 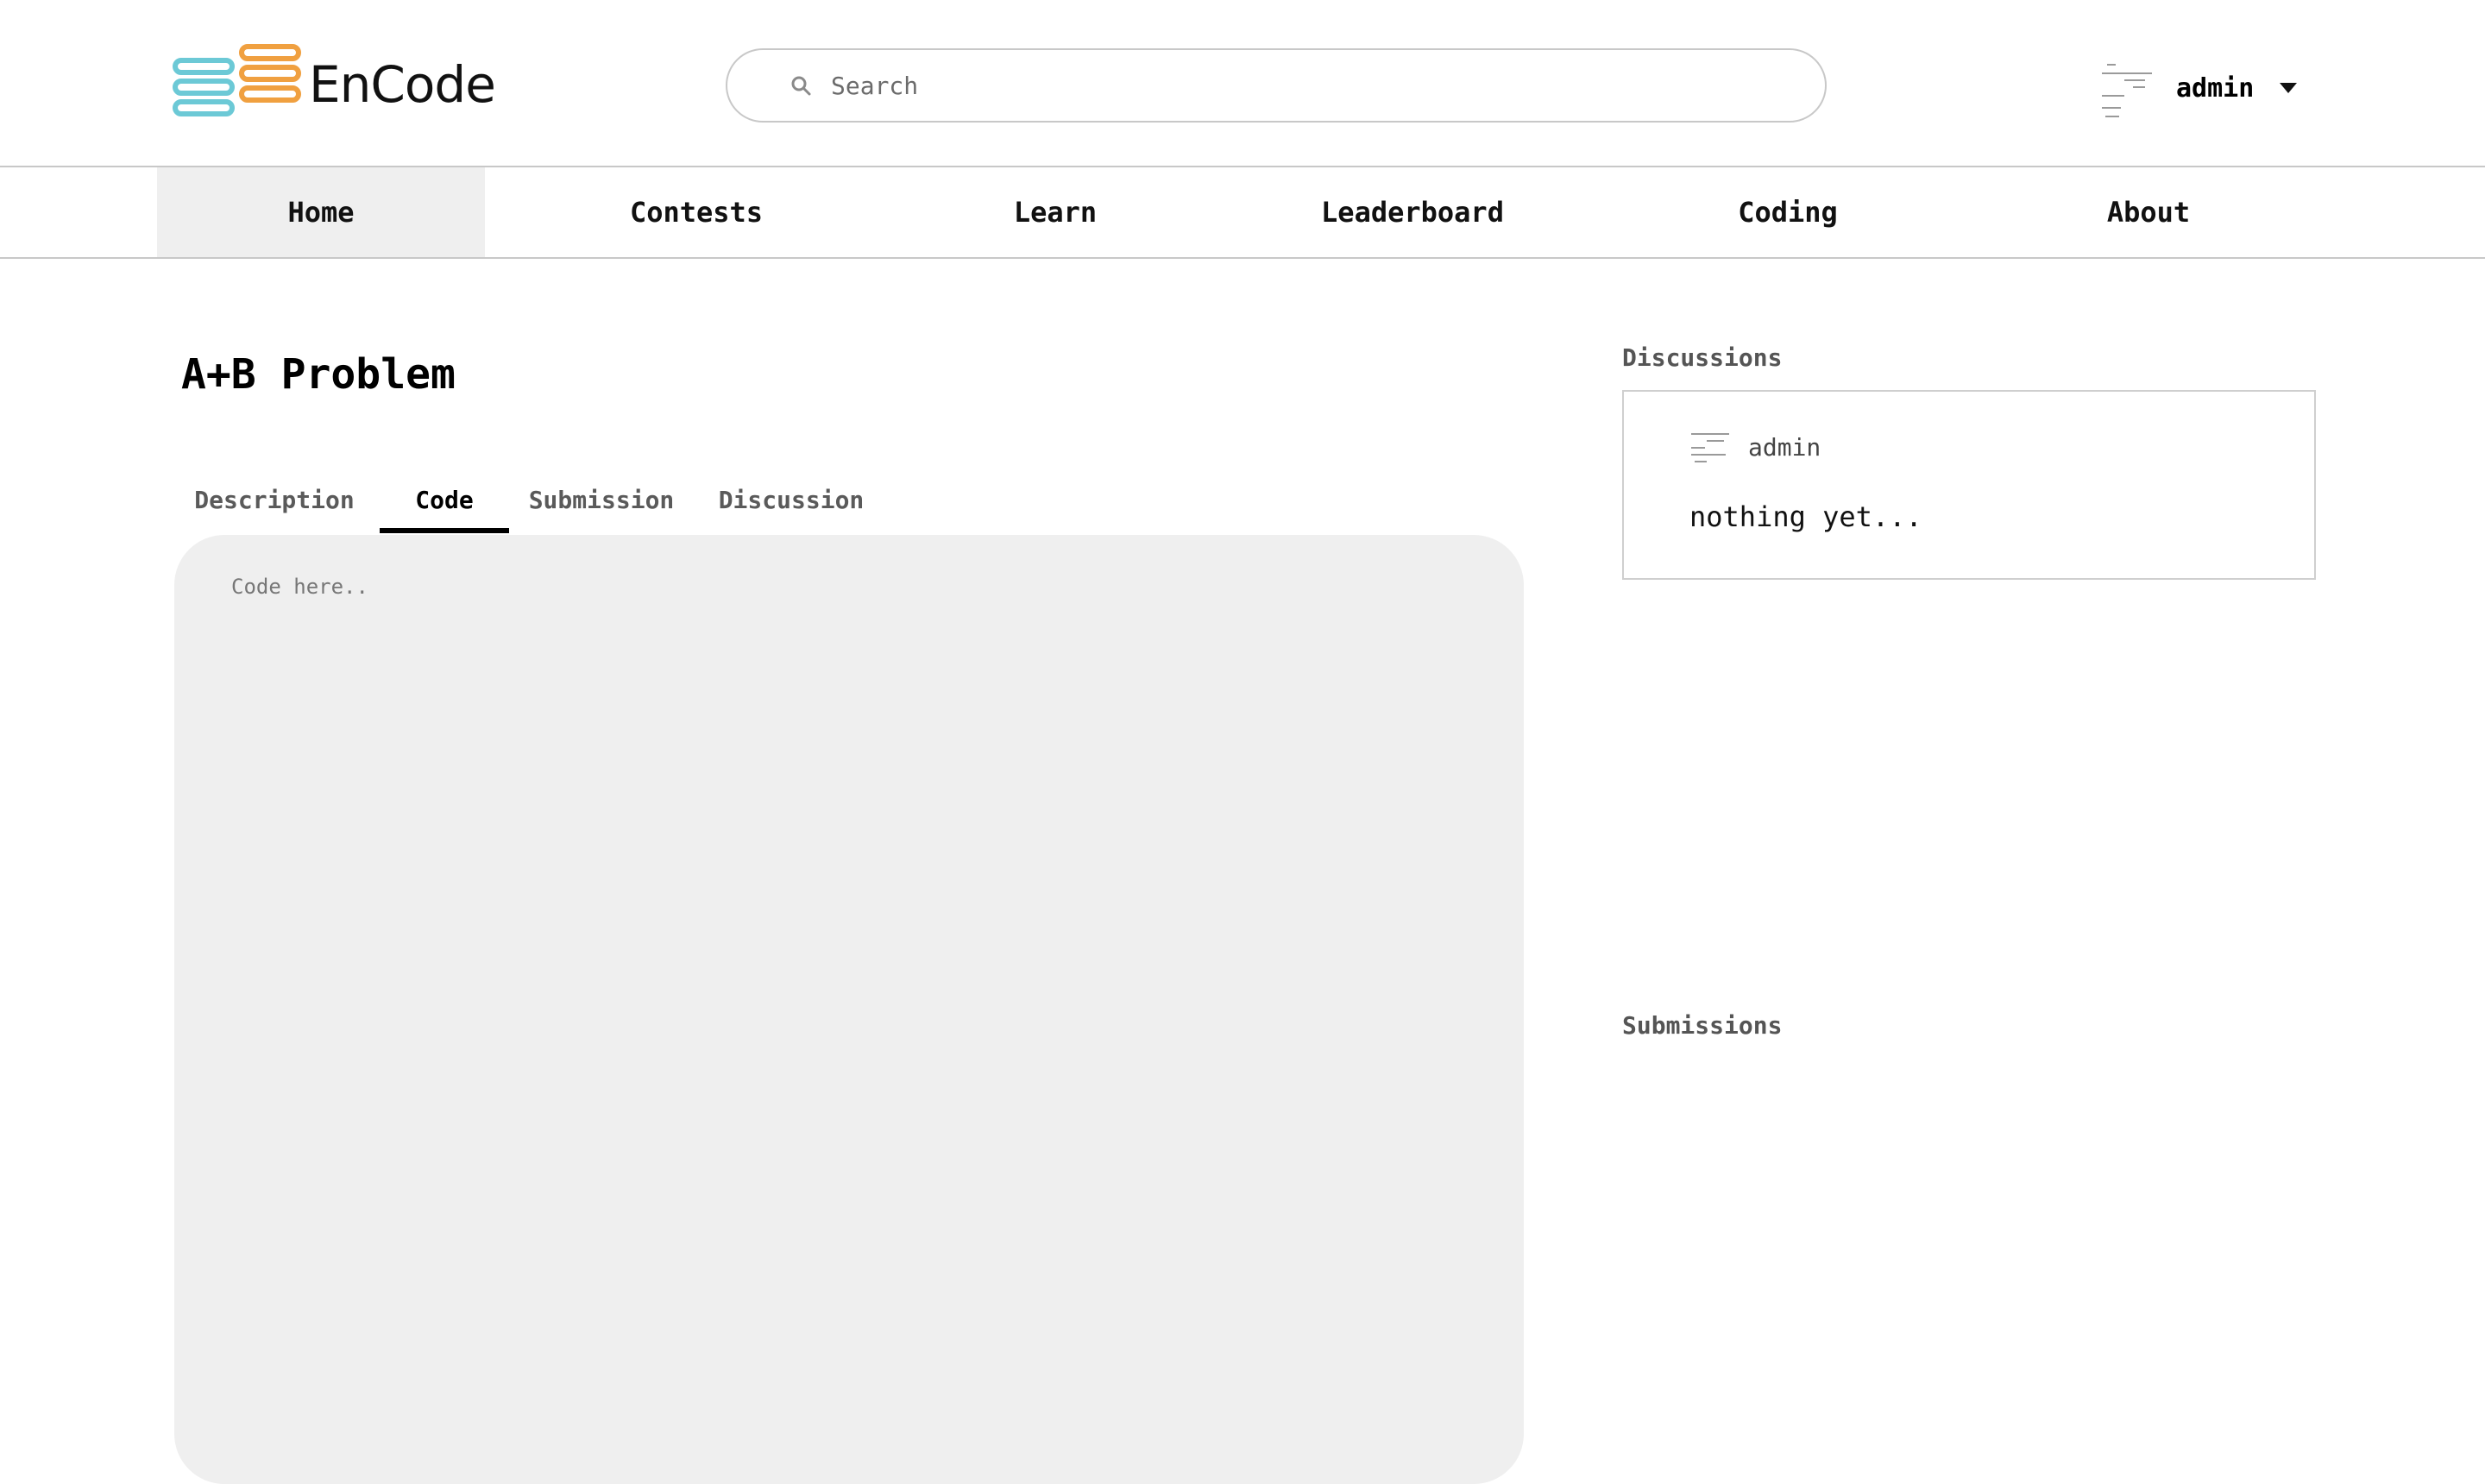 What do you see at coordinates (2215, 88) in the screenshot?
I see `user-name: admin` at bounding box center [2215, 88].